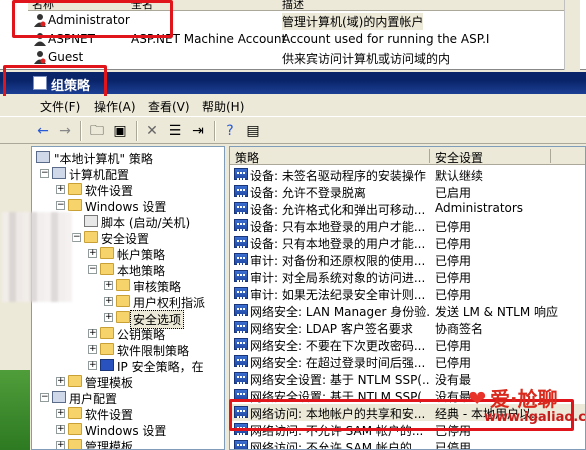  Describe the element at coordinates (65, 131) in the screenshot. I see `forward-arrow-icon: →` at that location.